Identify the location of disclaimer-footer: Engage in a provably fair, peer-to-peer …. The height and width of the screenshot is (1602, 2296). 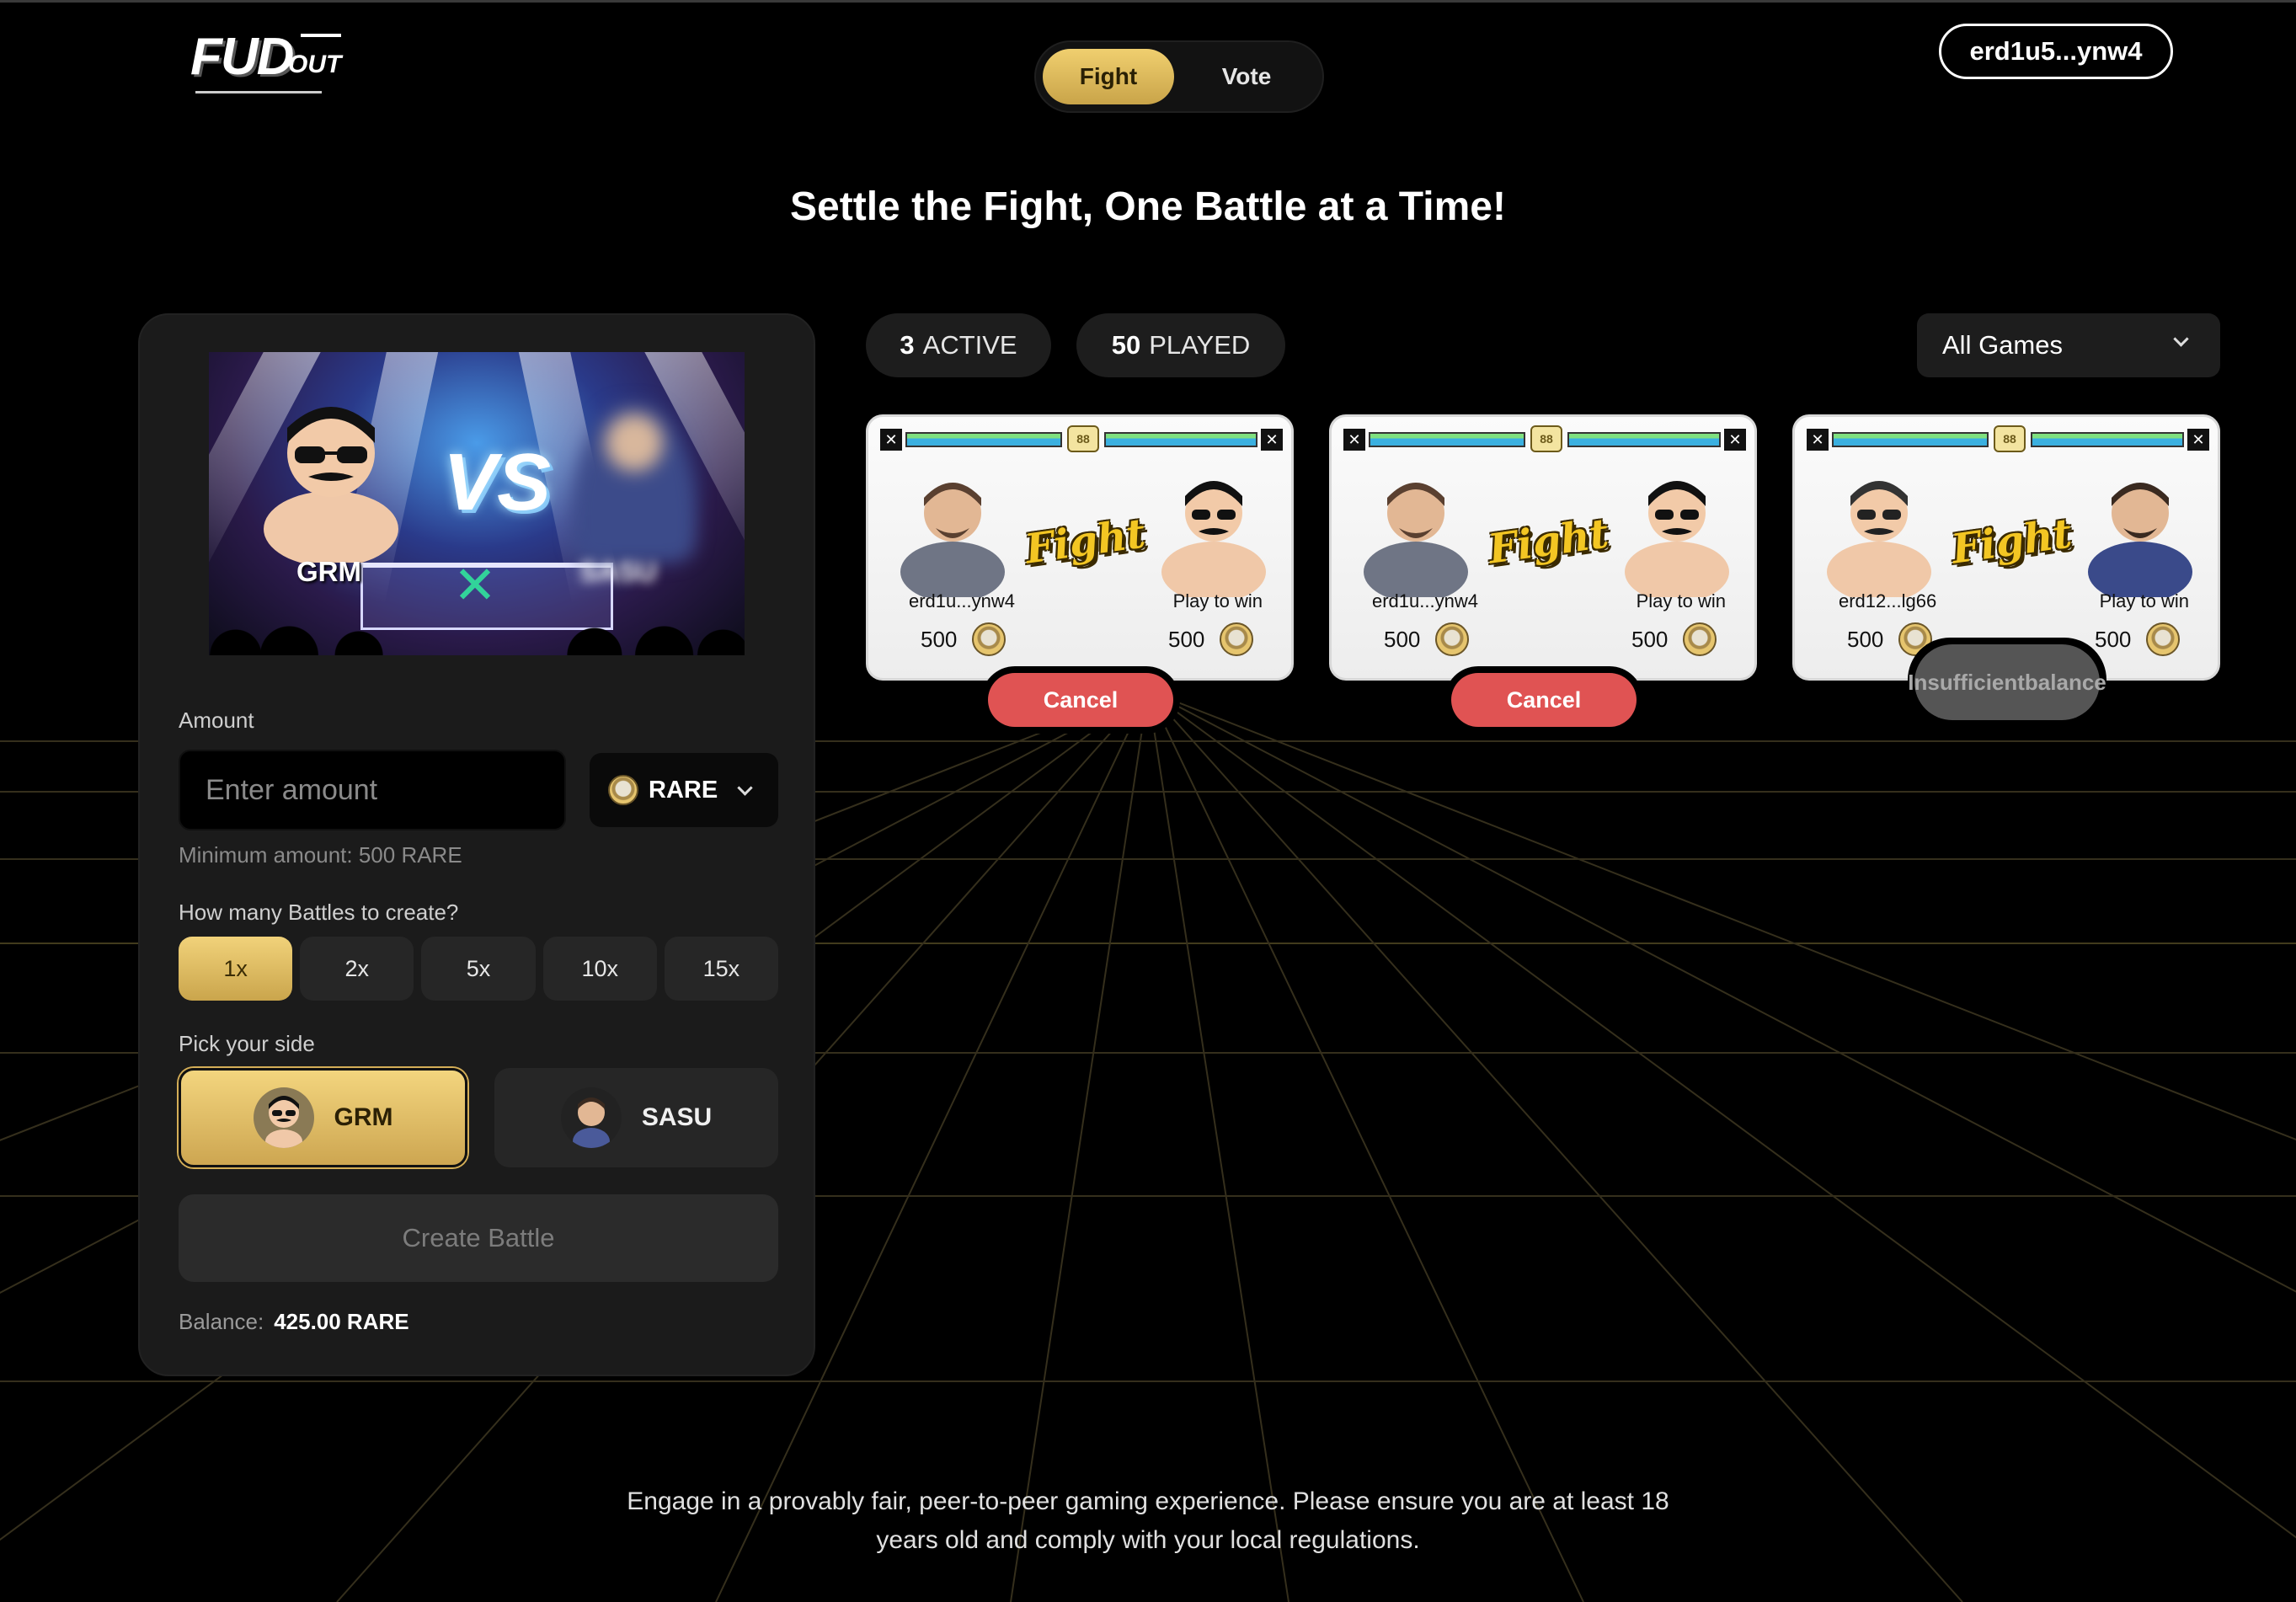
(1148, 1521).